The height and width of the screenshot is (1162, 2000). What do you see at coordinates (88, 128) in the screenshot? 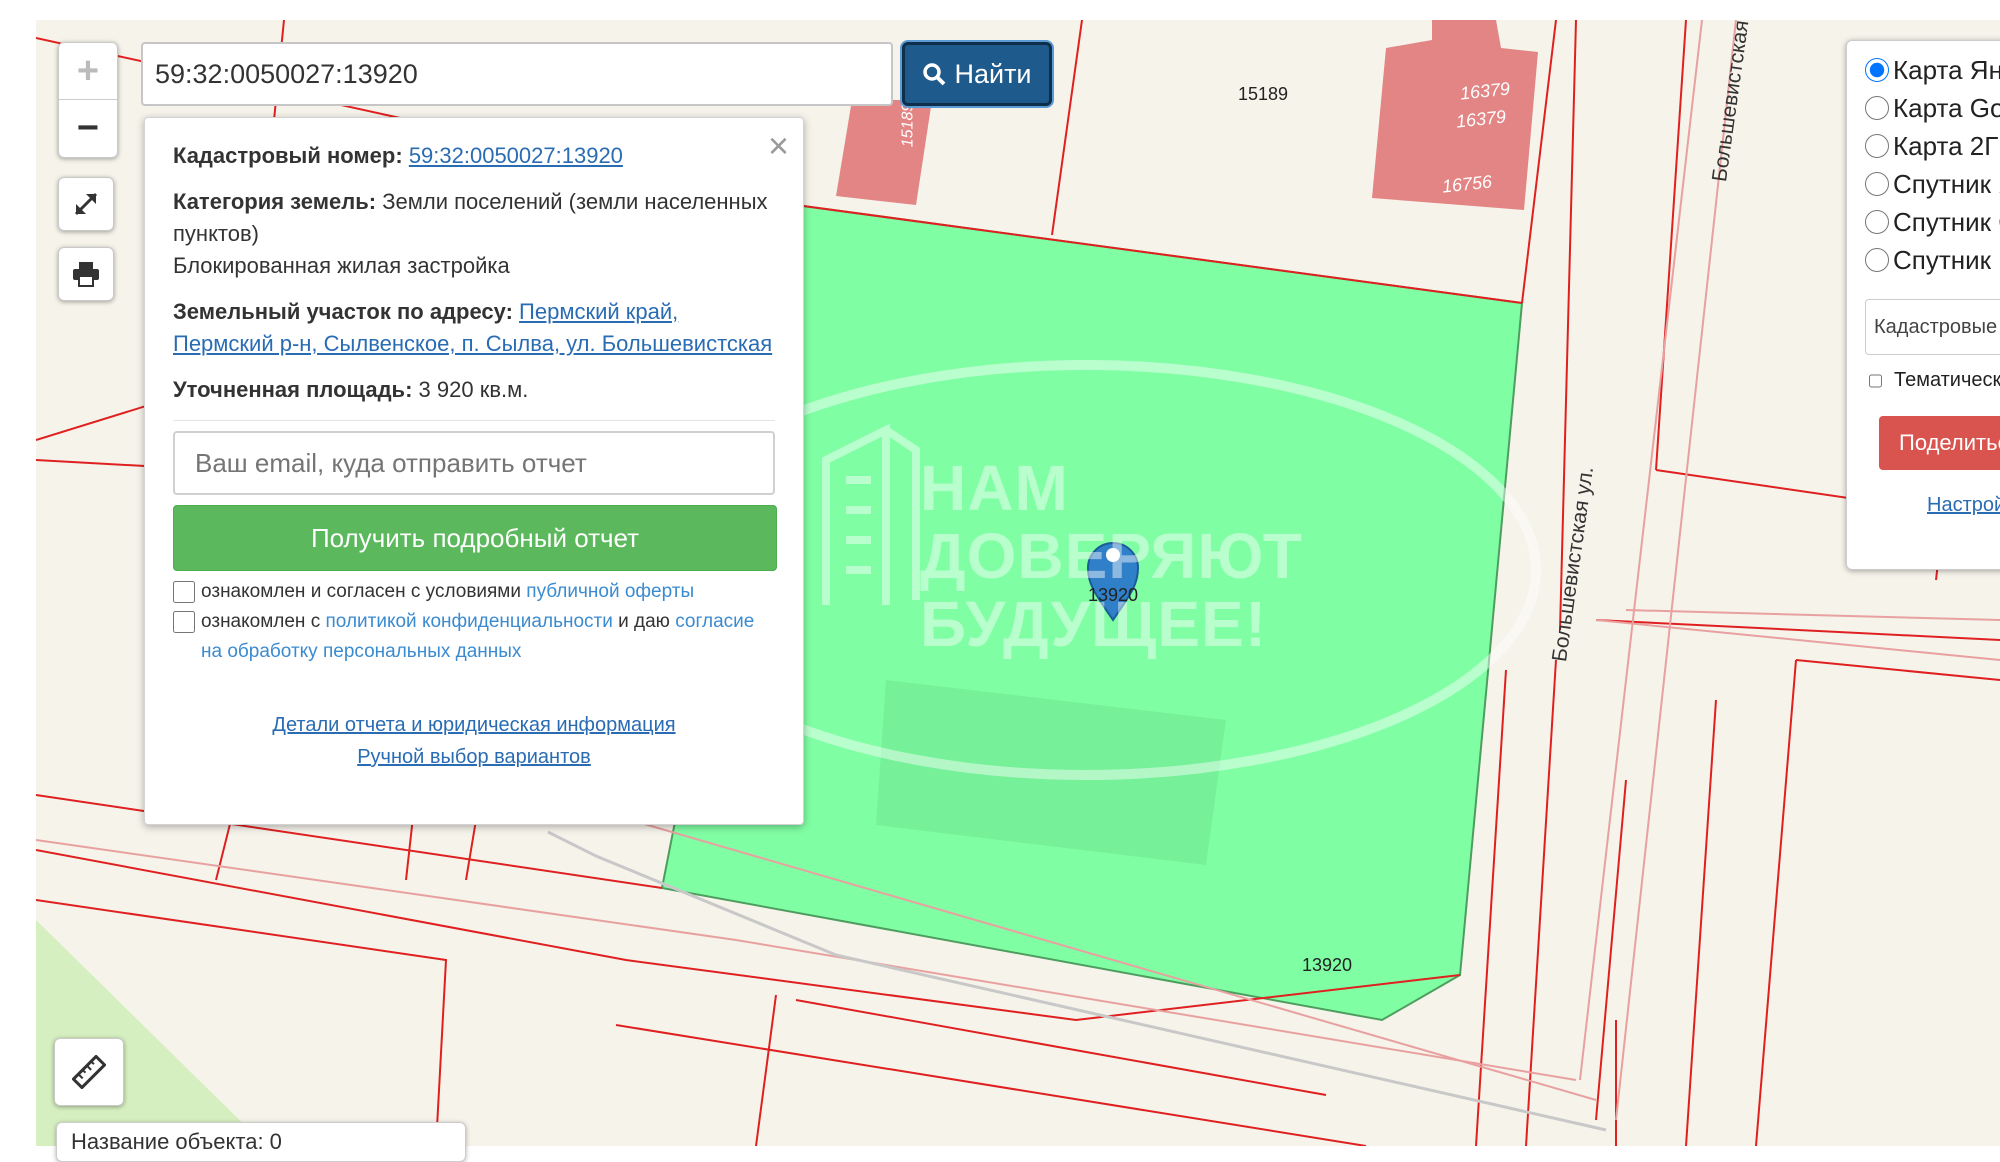
I see `zoom-out-button: −` at bounding box center [88, 128].